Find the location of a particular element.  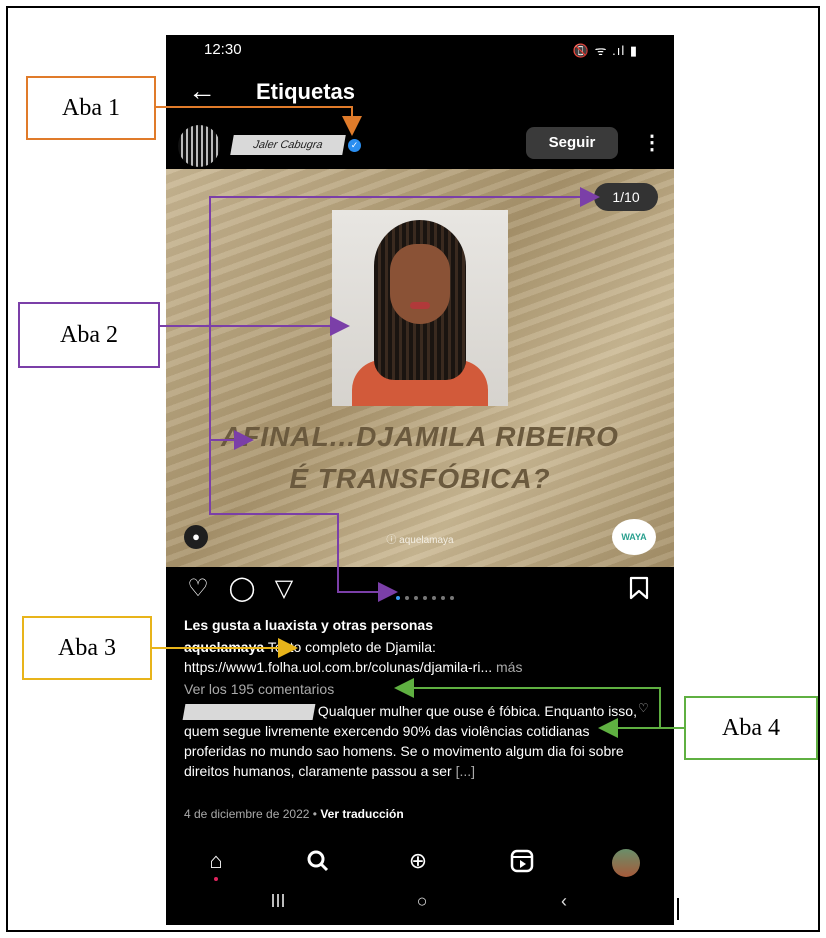

arrow-aba1 is located at coordinates (259, 121).